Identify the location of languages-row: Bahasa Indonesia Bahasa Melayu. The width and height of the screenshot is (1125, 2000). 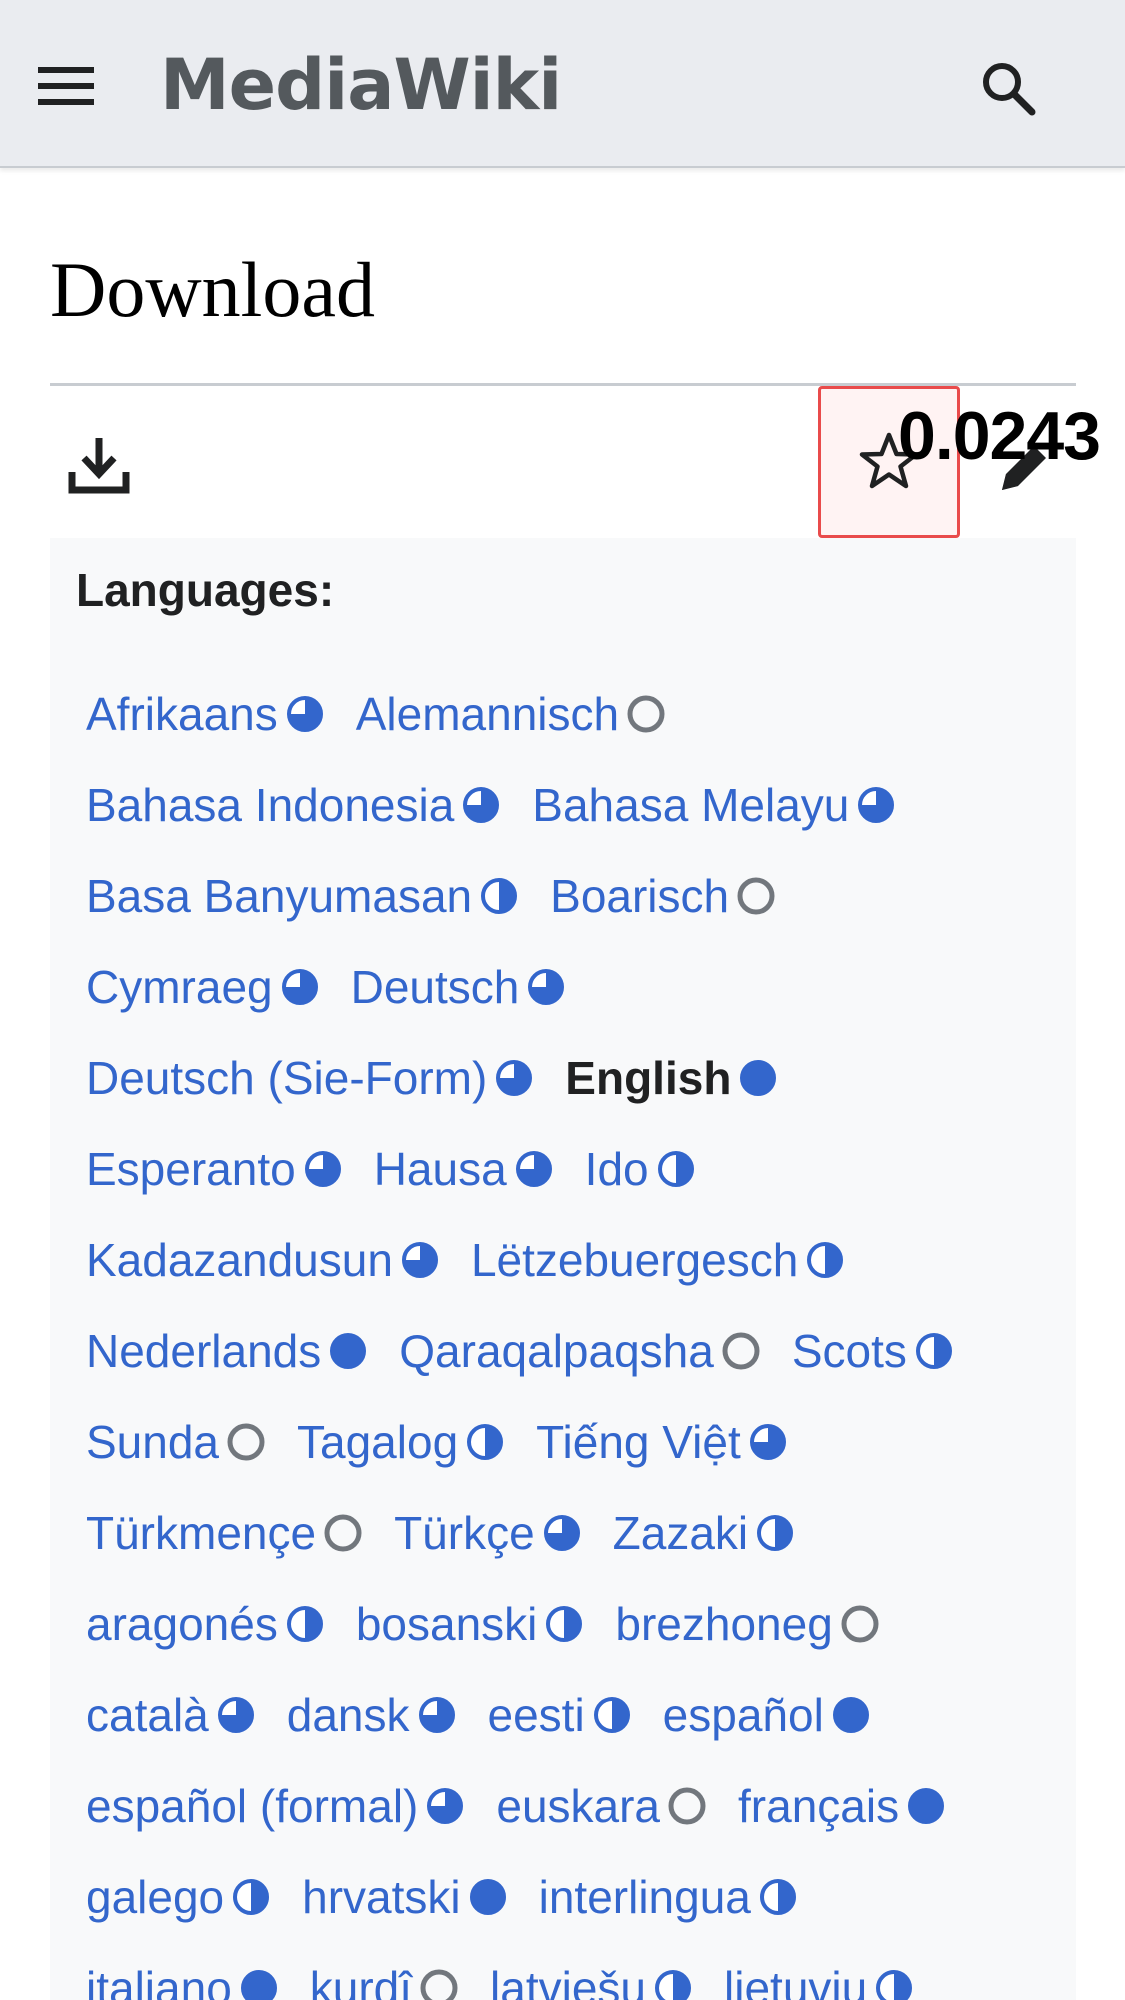
(581, 804).